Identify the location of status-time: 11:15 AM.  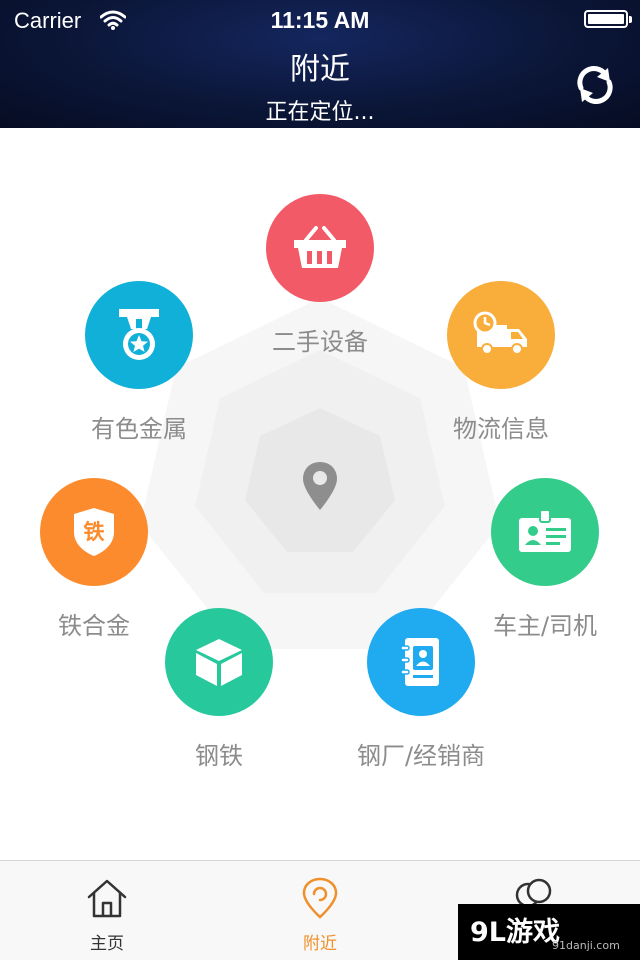
(320, 20).